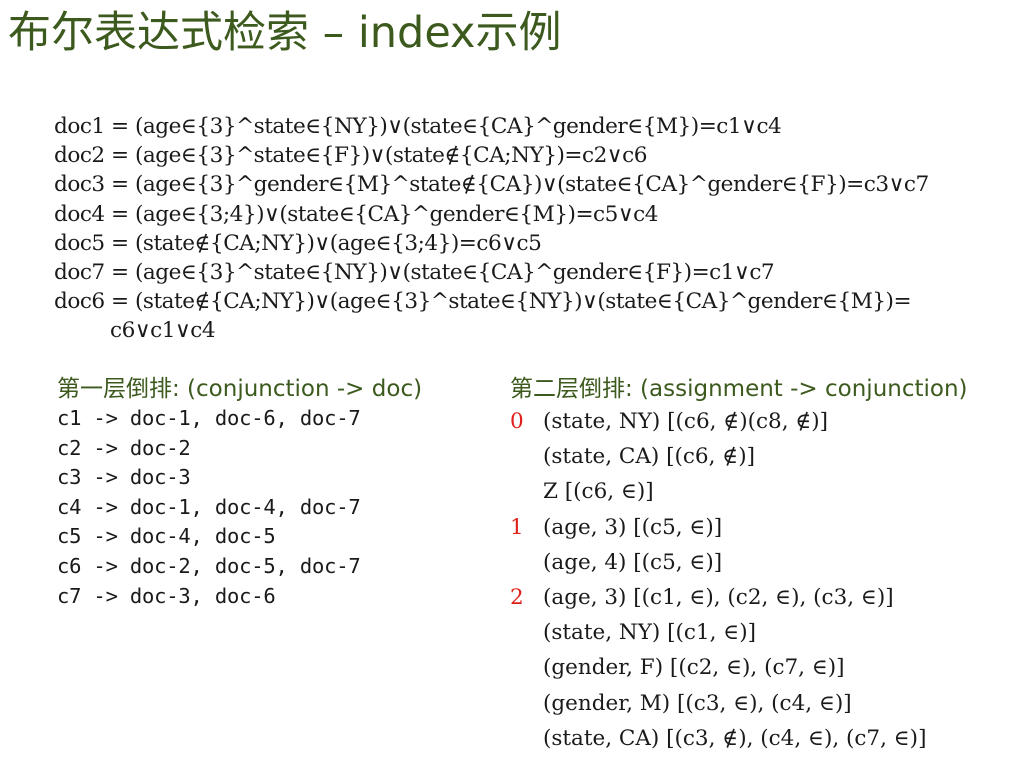 The image size is (1017, 763). Describe the element at coordinates (686, 421) in the screenshot. I see `assignment-text: (state, NY) [(c6, ∉)(c8, ∉)]` at that location.